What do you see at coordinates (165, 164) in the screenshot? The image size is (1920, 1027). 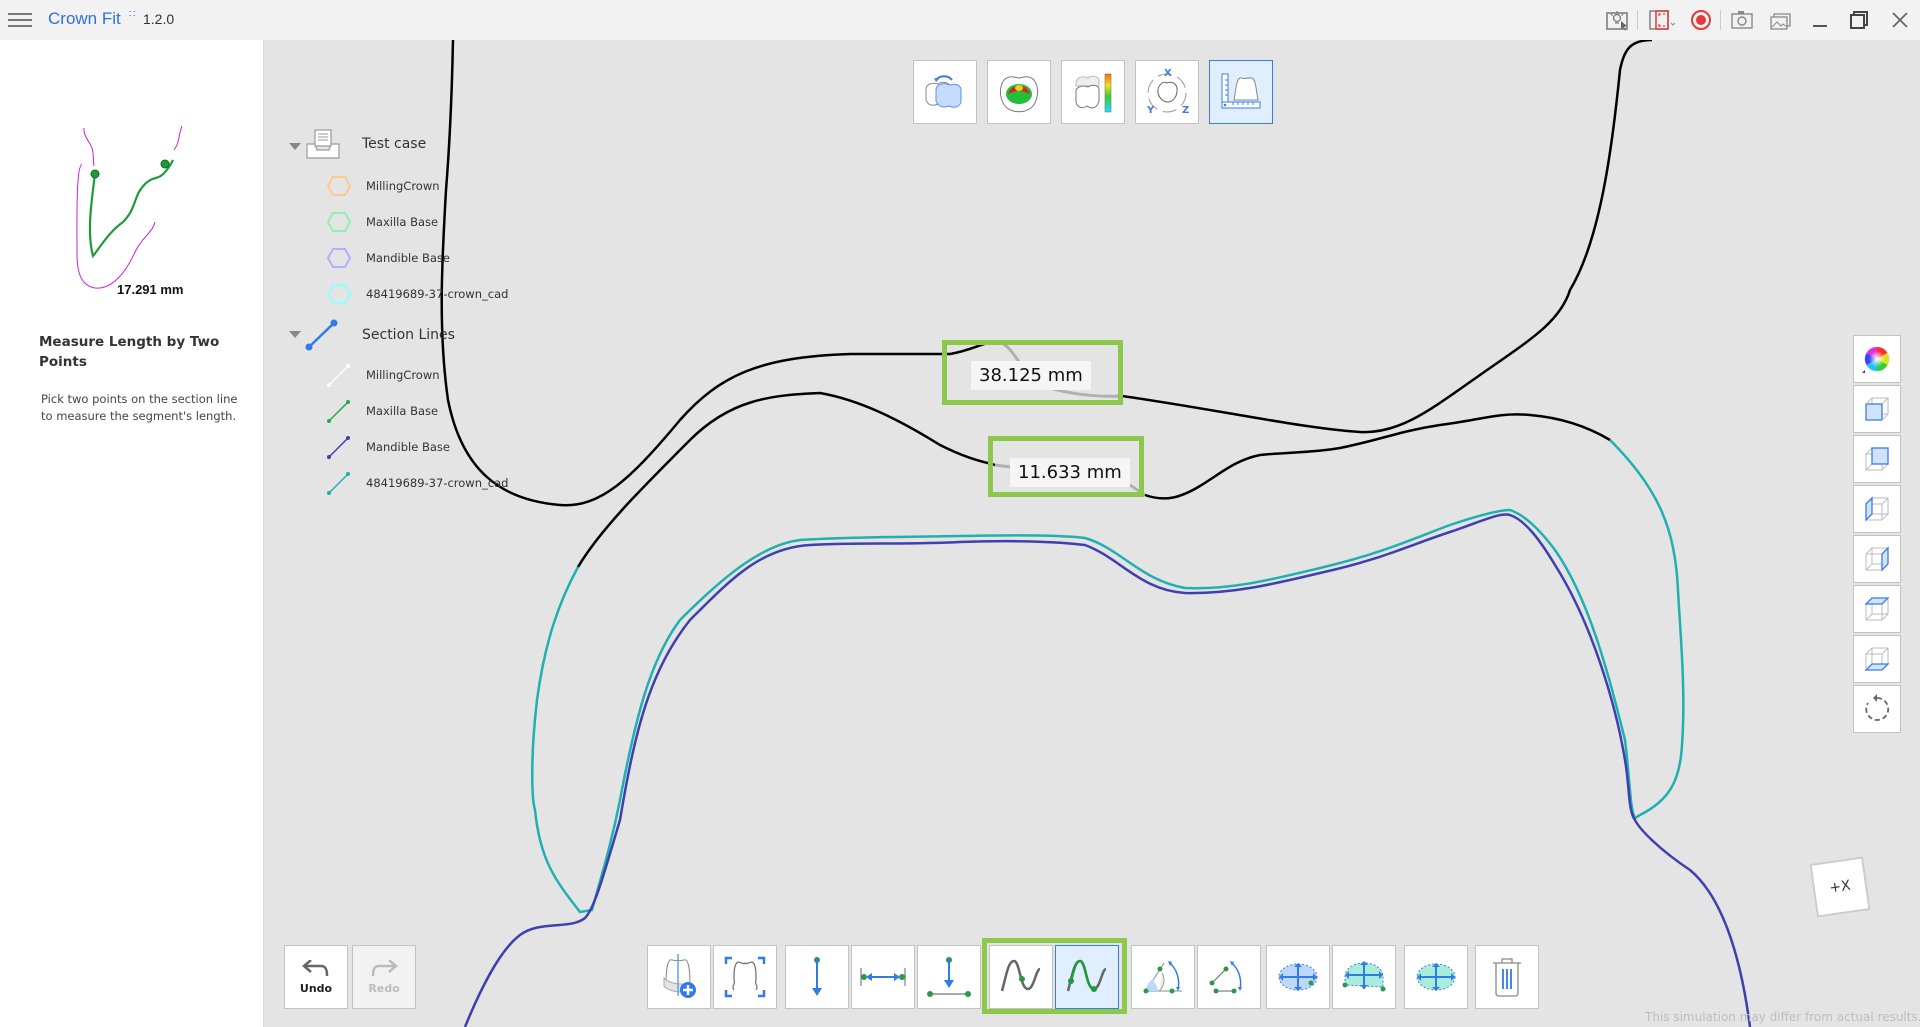 I see `end-point-marker` at bounding box center [165, 164].